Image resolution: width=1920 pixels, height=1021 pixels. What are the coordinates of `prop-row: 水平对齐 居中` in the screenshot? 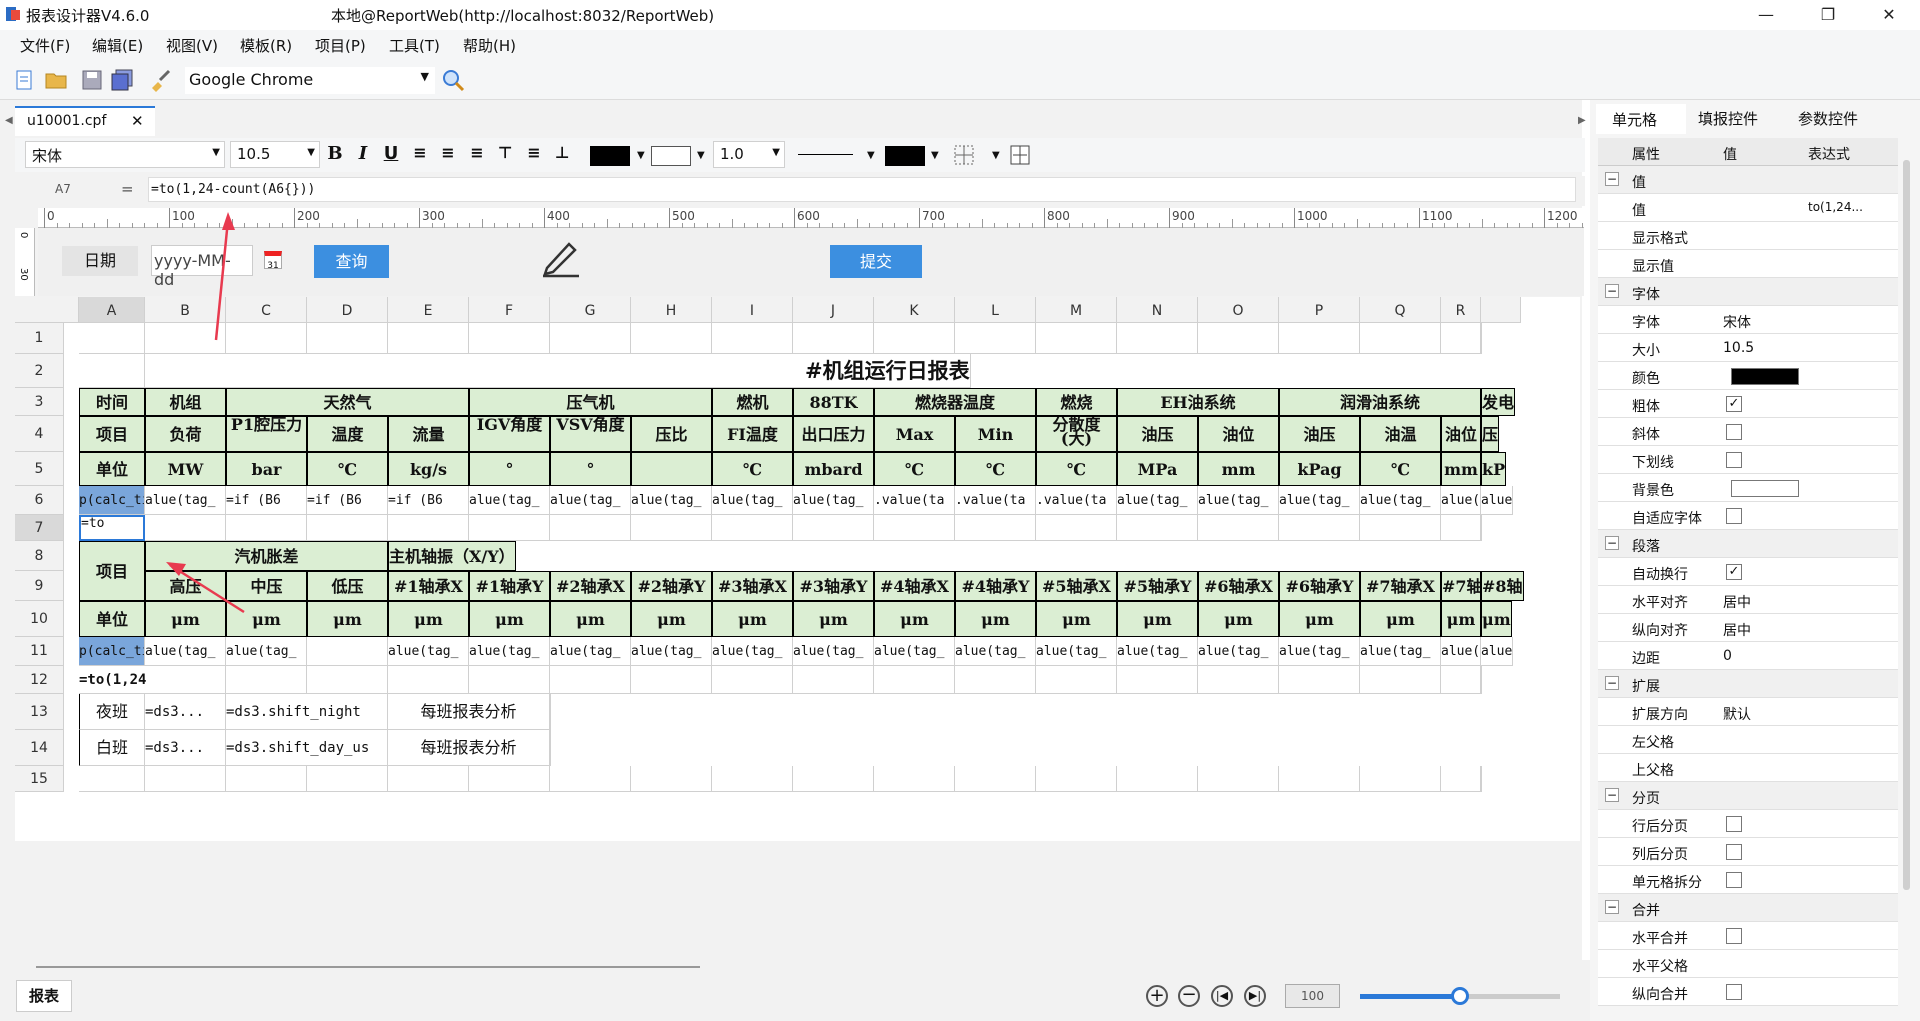 It's located at (1748, 600).